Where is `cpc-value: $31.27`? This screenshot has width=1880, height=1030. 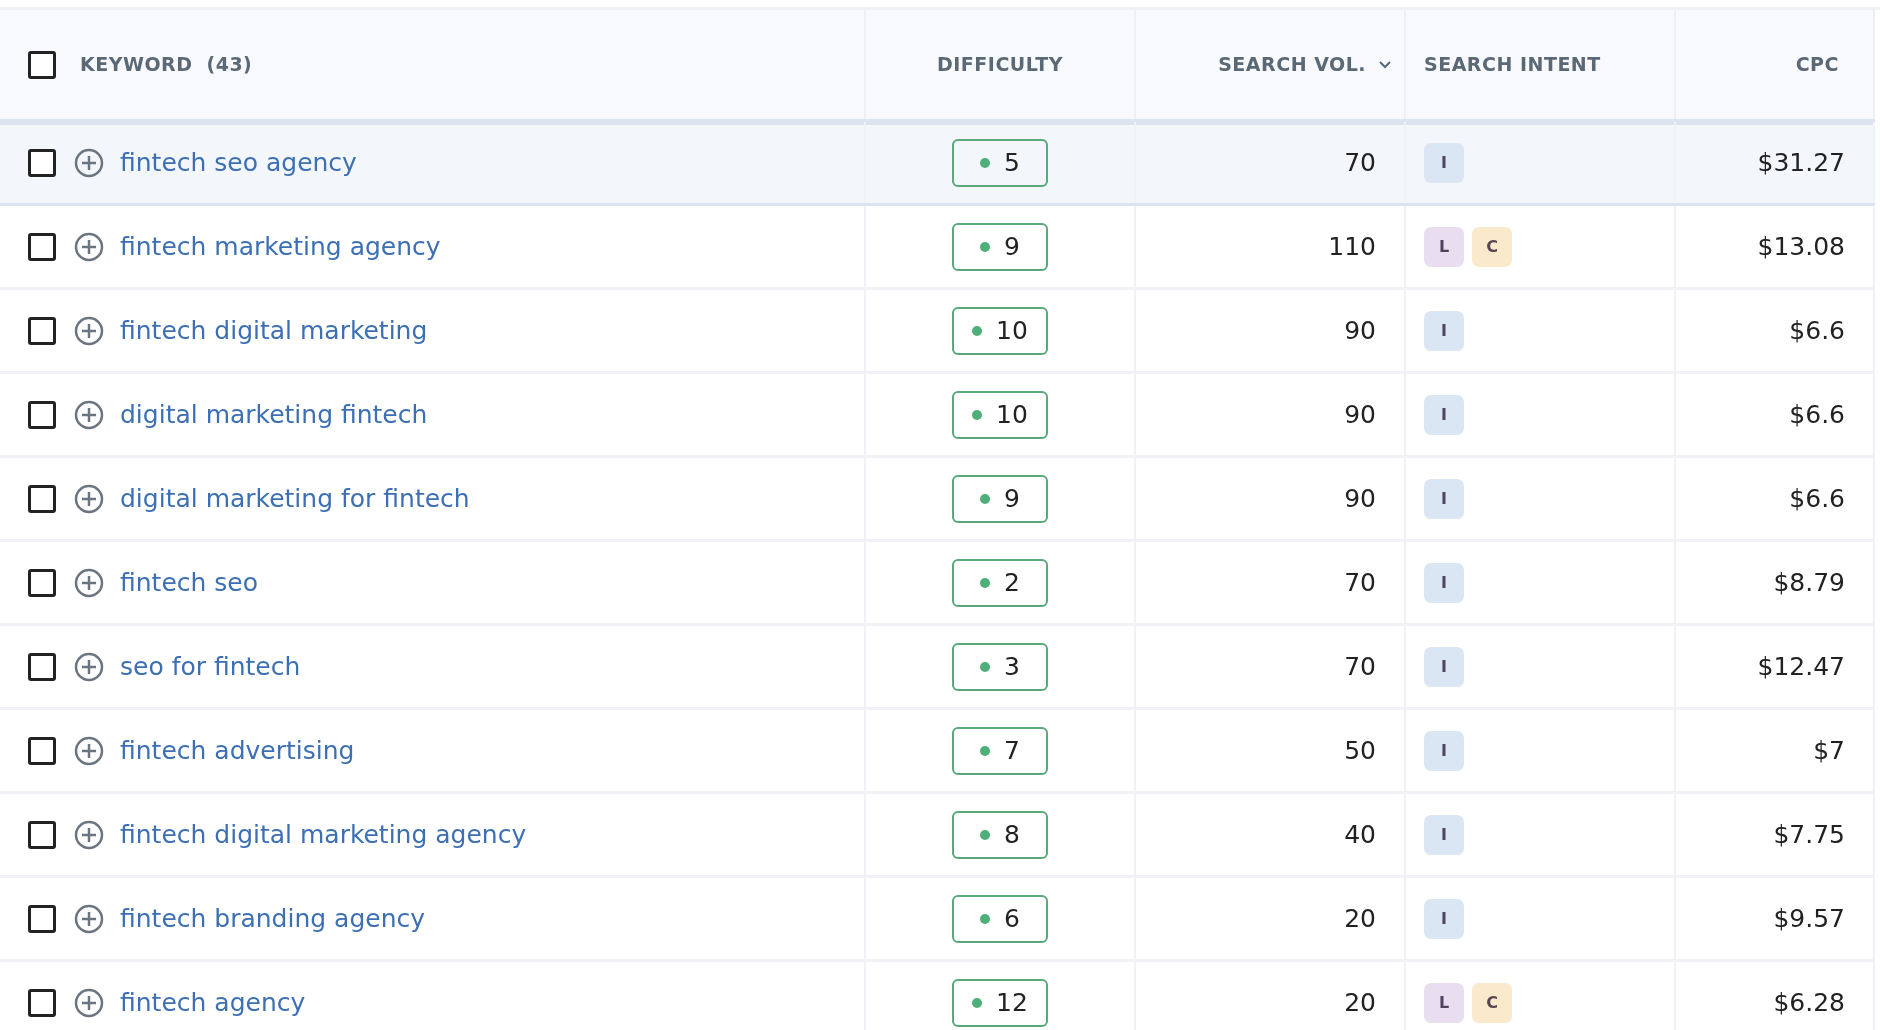 cpc-value: $31.27 is located at coordinates (1801, 162).